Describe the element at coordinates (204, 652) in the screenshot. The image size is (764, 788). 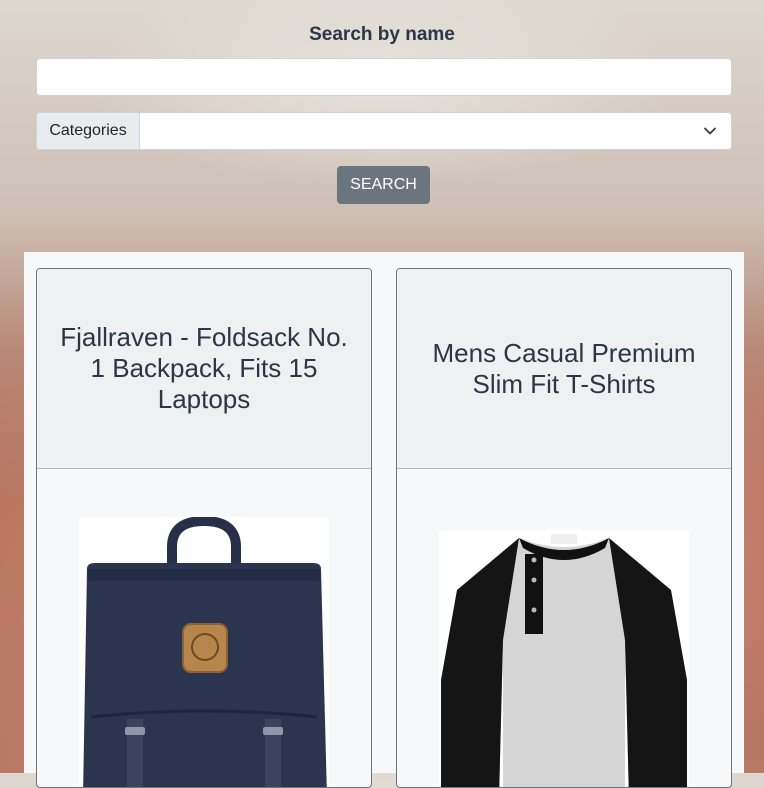
I see `backpack-image` at that location.